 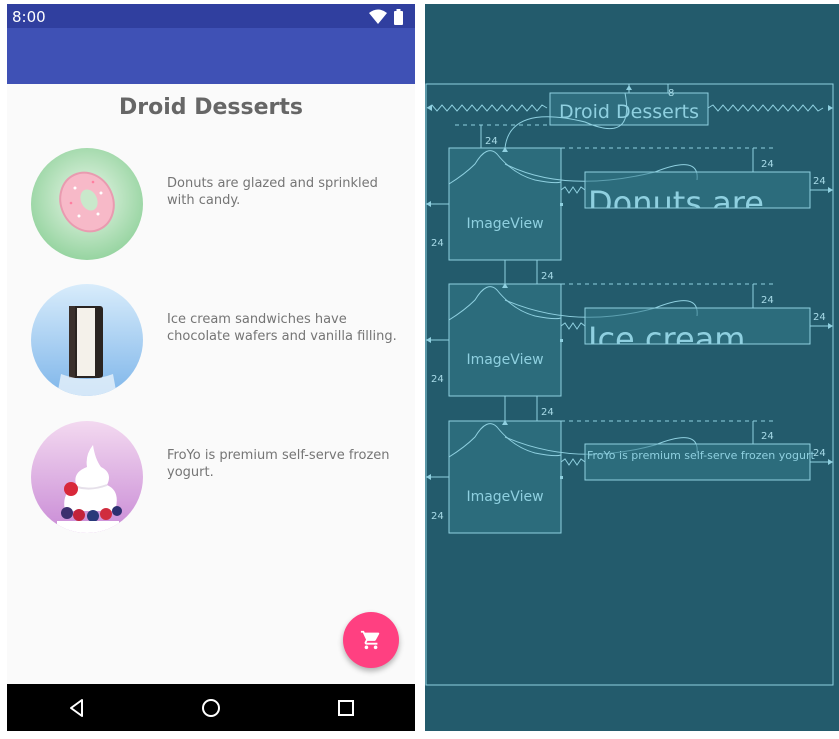 What do you see at coordinates (211, 56) in the screenshot?
I see `app-bar` at bounding box center [211, 56].